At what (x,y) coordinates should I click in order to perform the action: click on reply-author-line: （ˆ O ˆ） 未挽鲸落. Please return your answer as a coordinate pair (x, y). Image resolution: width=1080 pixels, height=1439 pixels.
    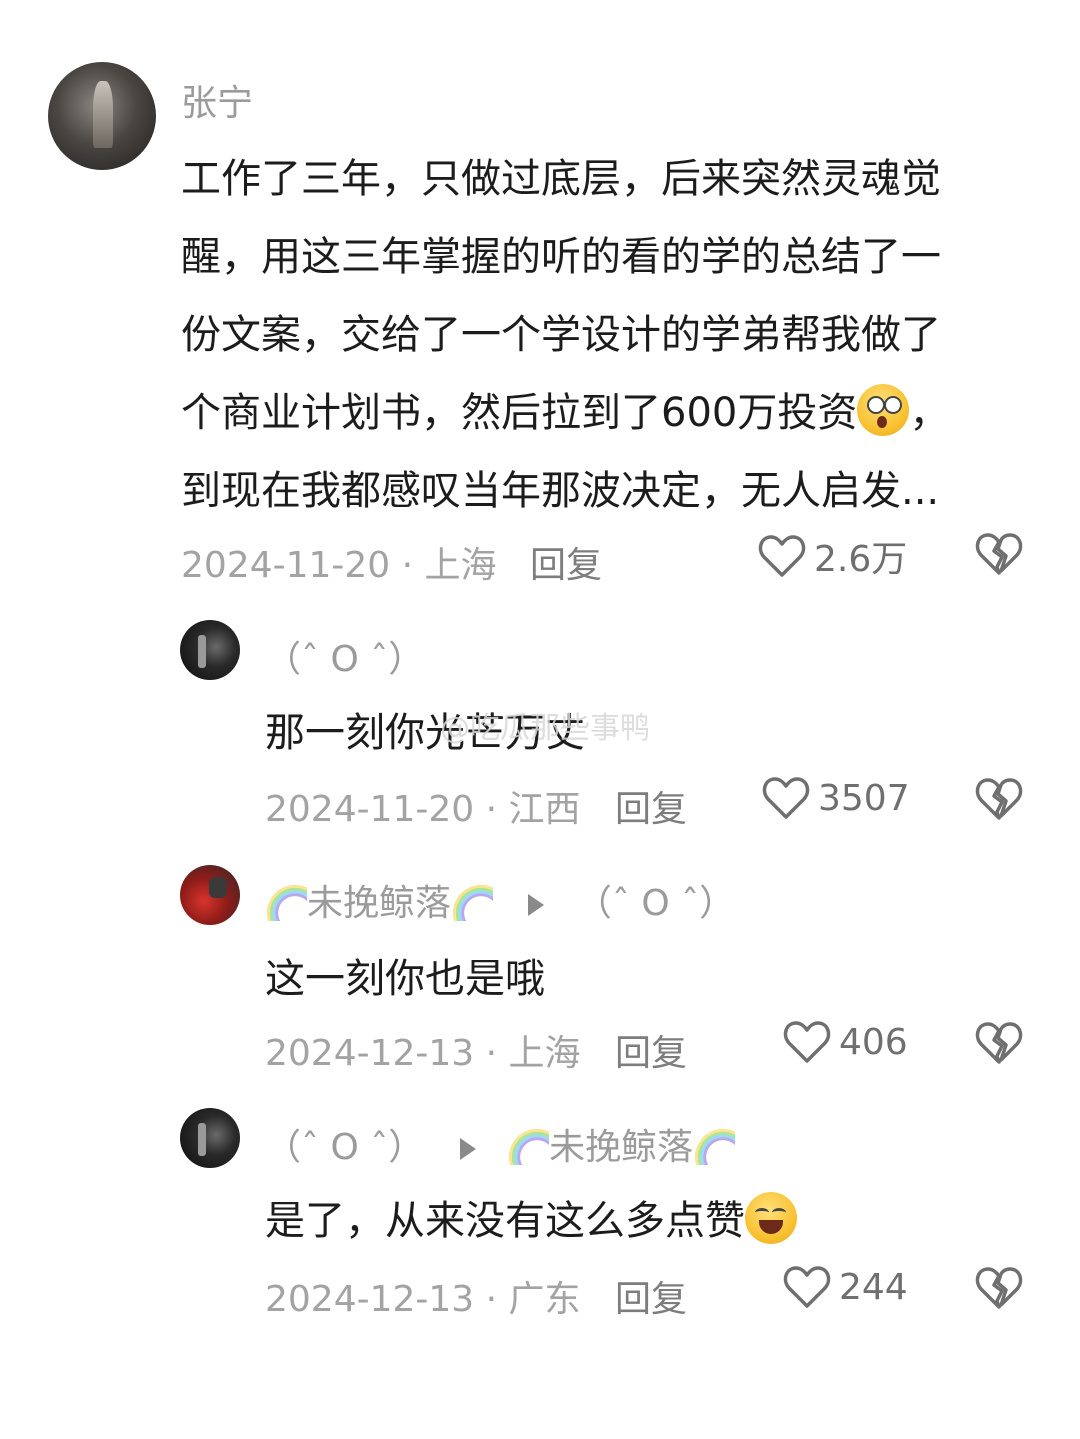
    Looking at the image, I should click on (500, 1144).